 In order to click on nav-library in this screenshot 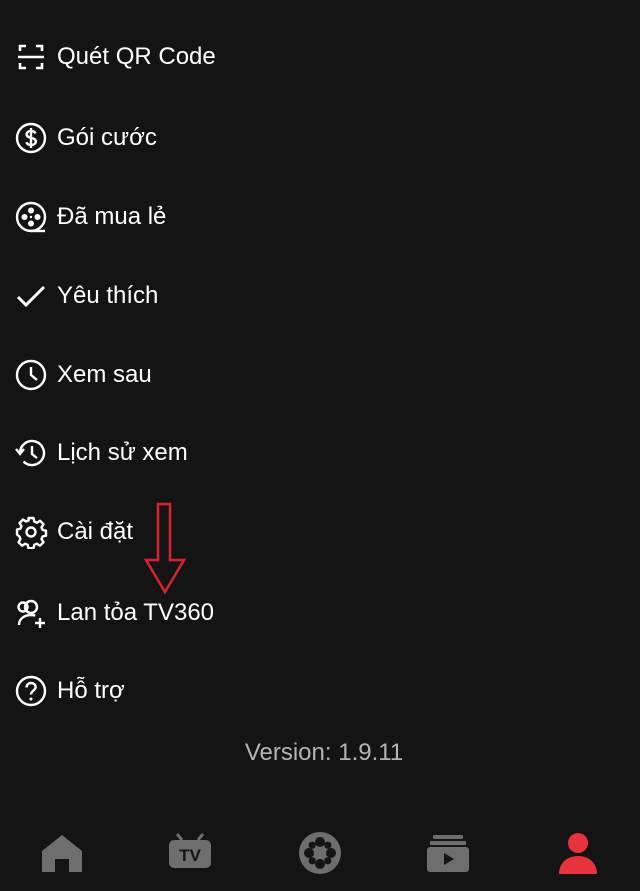, I will do `click(448, 853)`.